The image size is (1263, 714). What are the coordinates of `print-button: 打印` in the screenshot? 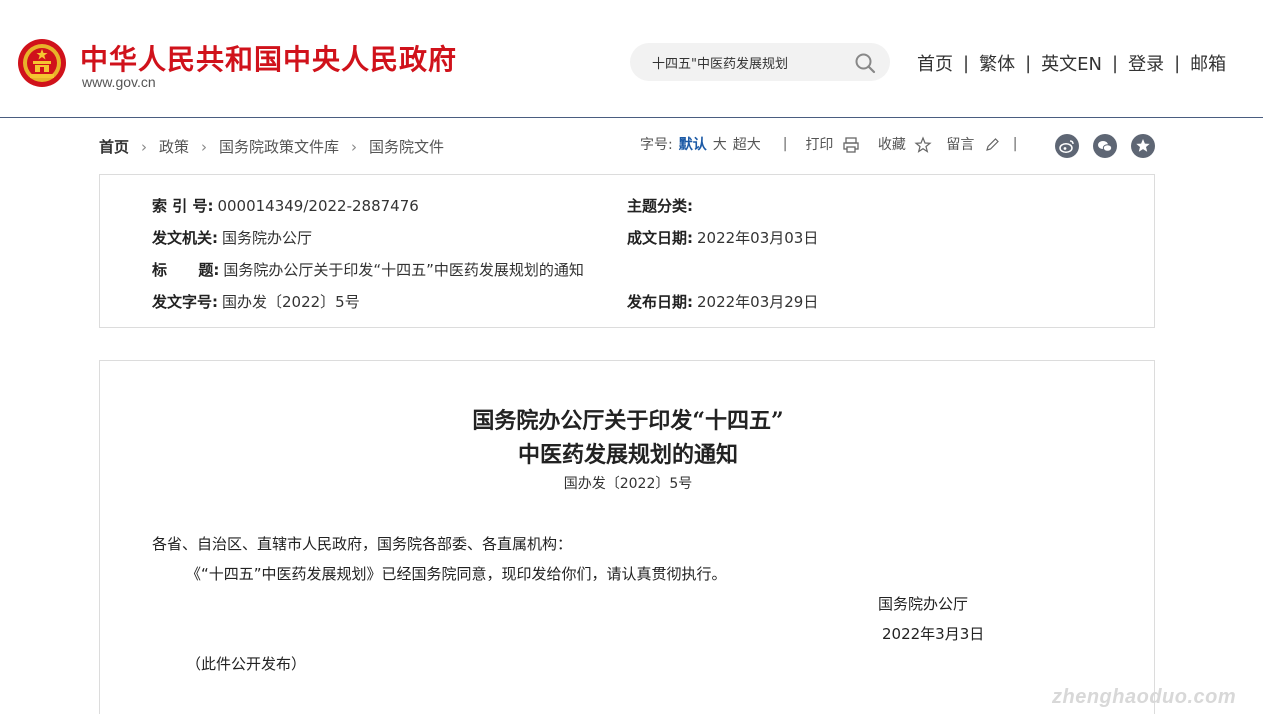 It's located at (832, 144).